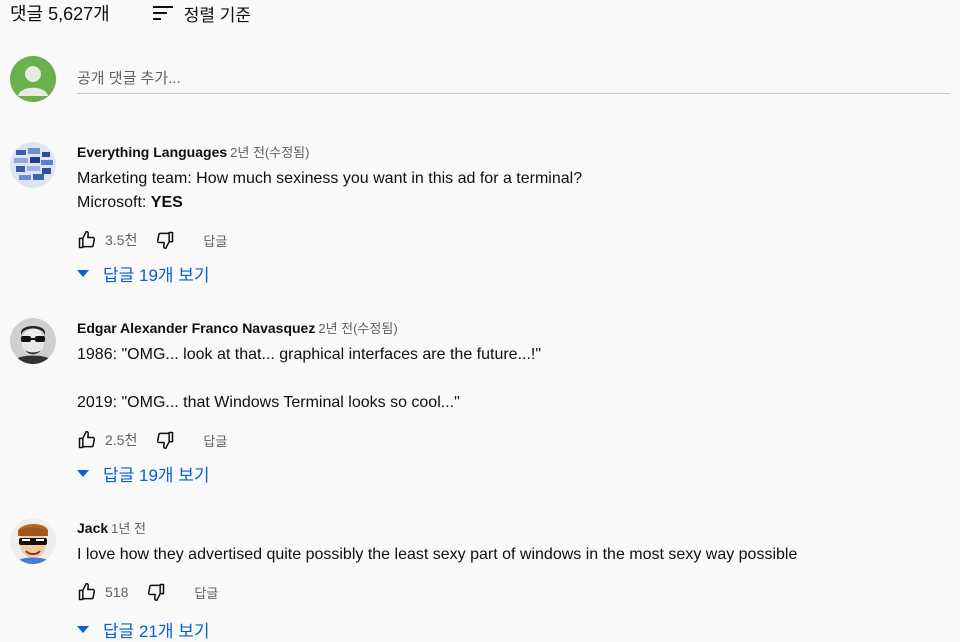  Describe the element at coordinates (512, 240) in the screenshot. I see `comment-actions: 3.5천 답글` at that location.